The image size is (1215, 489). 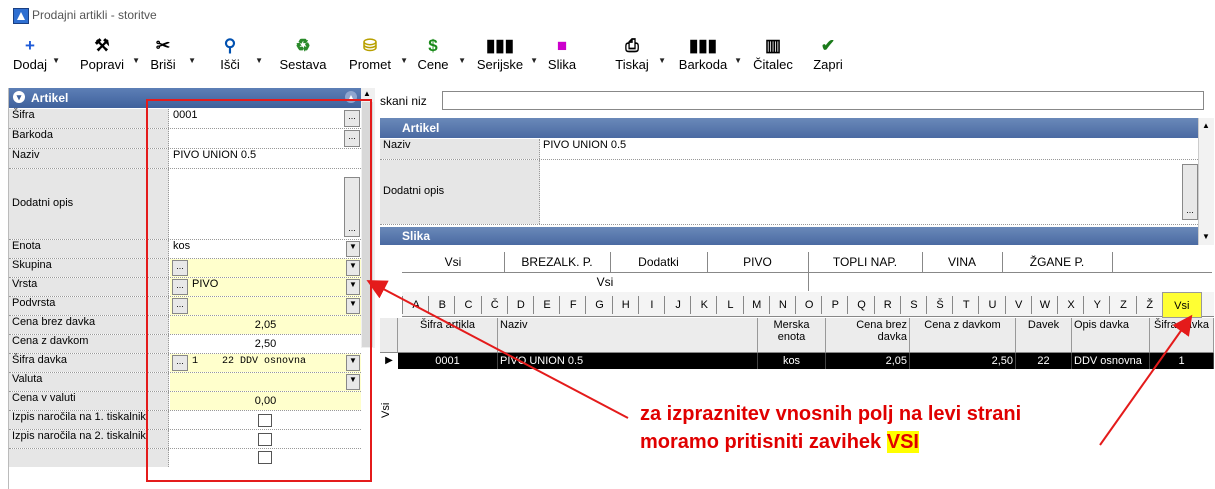 I want to click on letter-tab: C, so click(x=467, y=305).